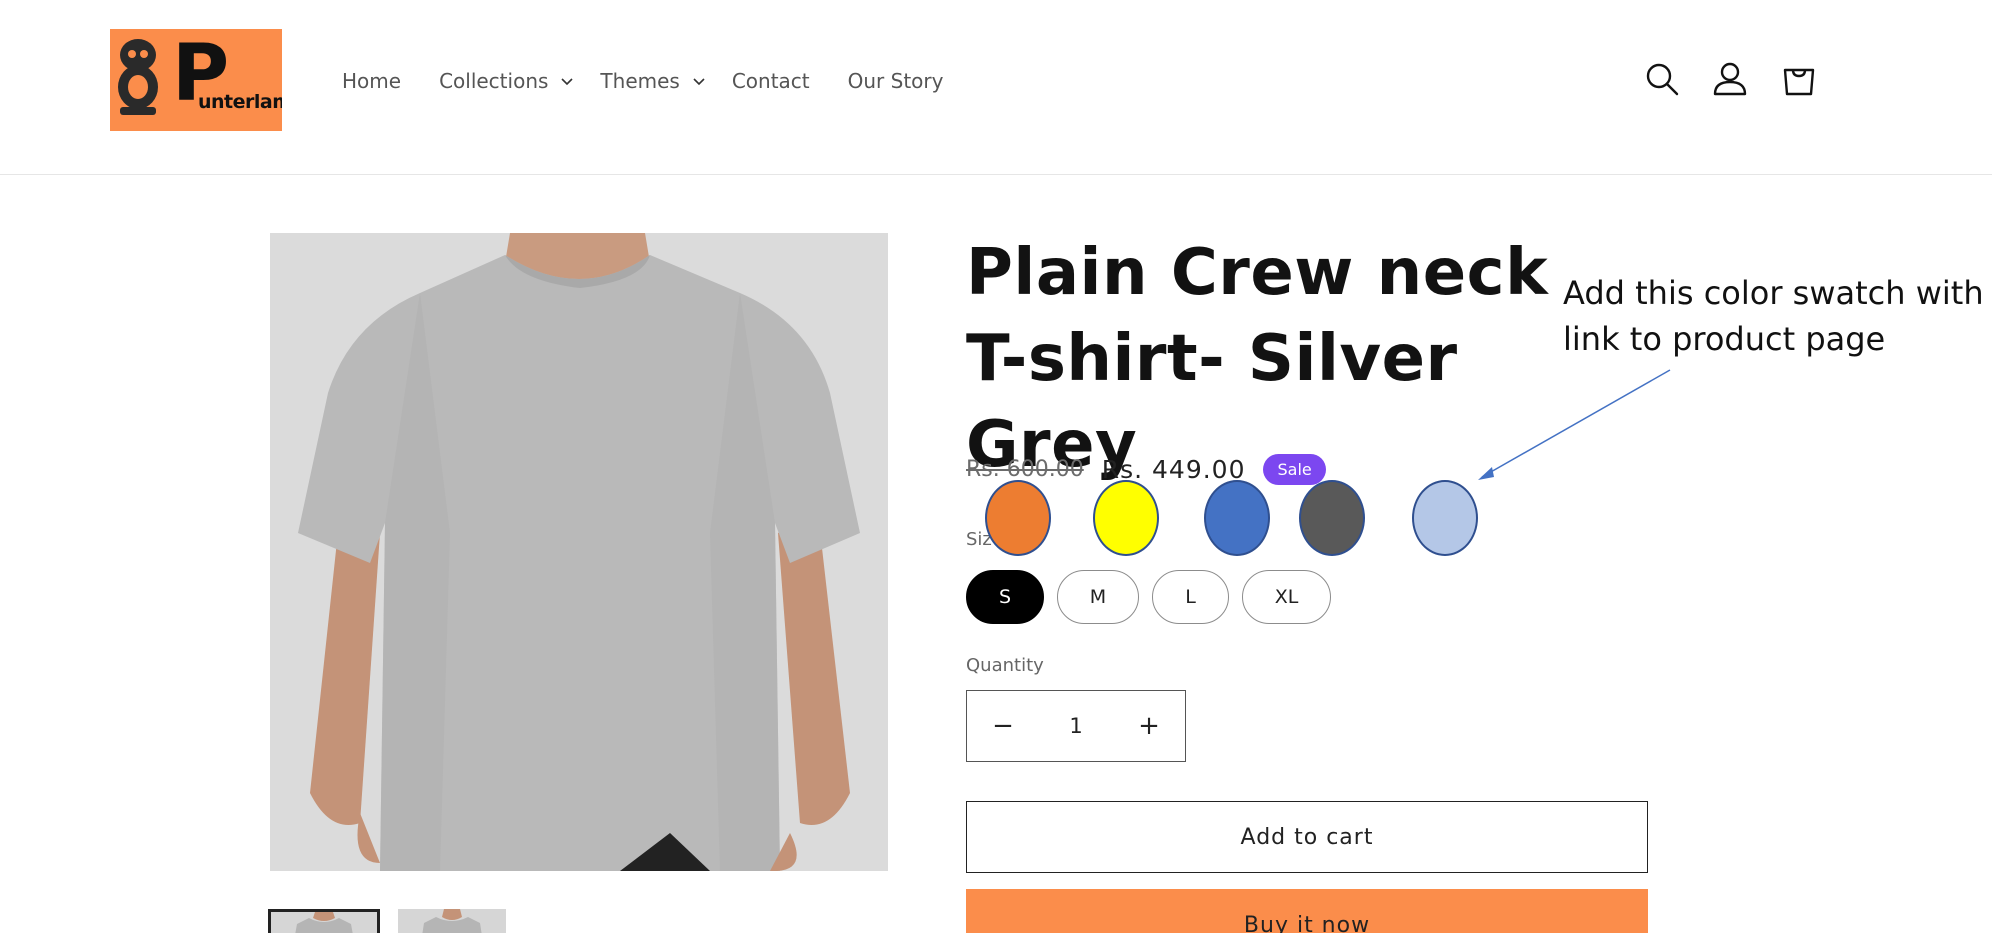 The width and height of the screenshot is (1992, 933). Describe the element at coordinates (1445, 518) in the screenshot. I see `color-swatch-light-blue` at that location.